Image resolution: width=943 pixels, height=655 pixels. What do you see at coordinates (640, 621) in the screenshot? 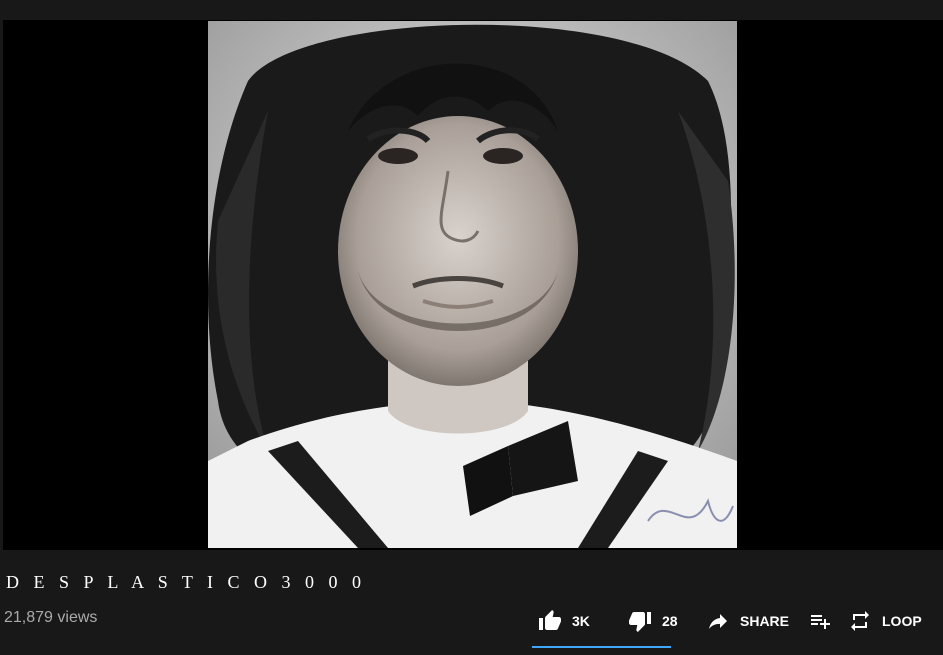
I see `thumb-down-icon` at bounding box center [640, 621].